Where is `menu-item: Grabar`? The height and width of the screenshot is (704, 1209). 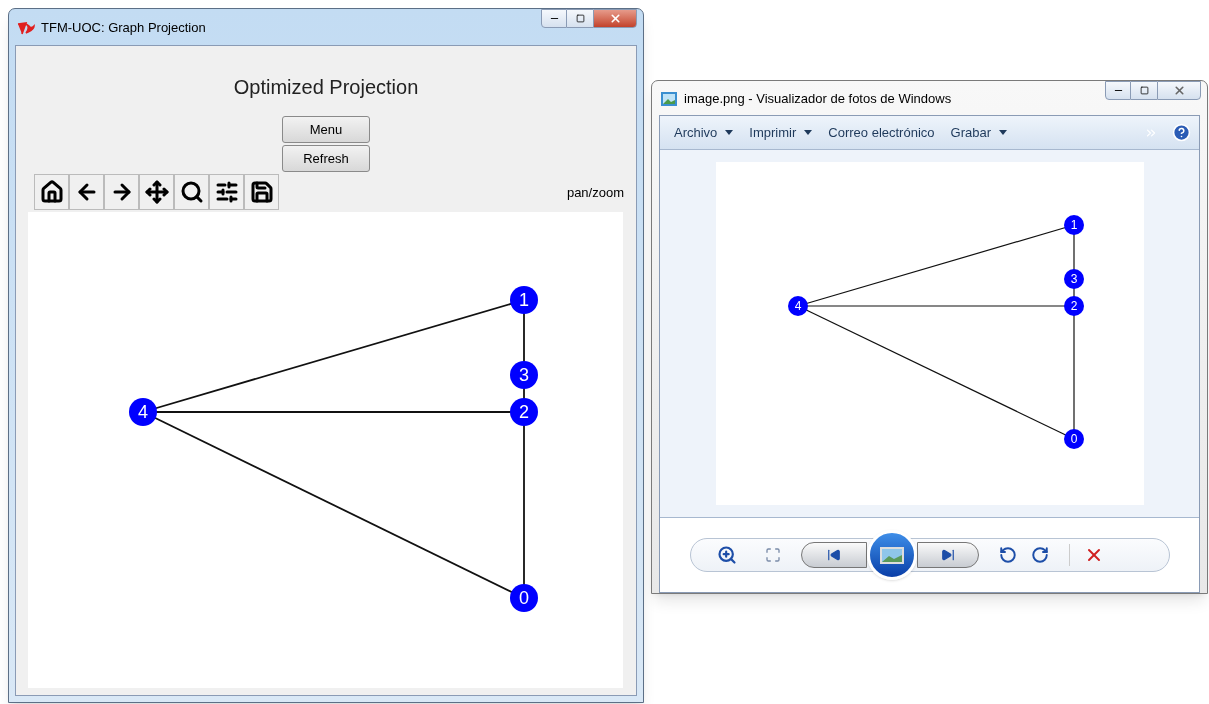
menu-item: Grabar is located at coordinates (978, 132).